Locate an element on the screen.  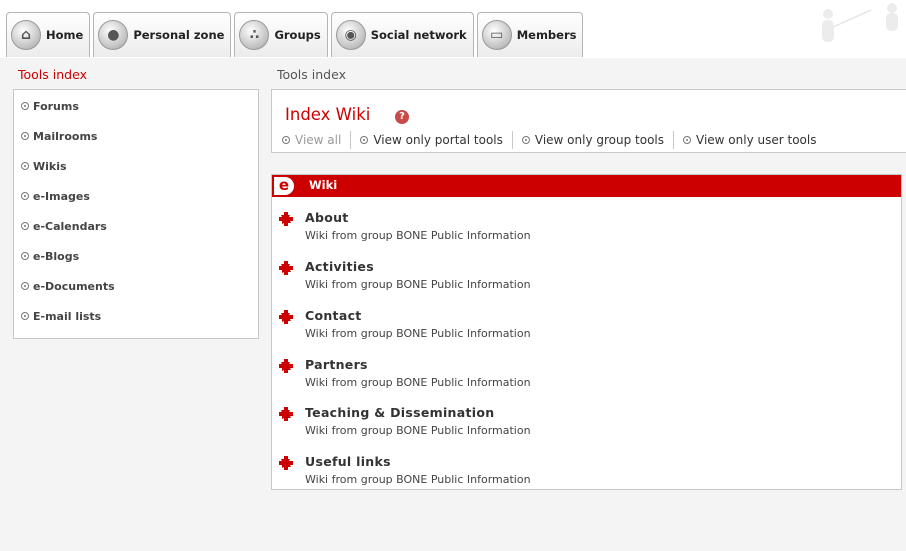
groups-icon: ∴ is located at coordinates (254, 35).